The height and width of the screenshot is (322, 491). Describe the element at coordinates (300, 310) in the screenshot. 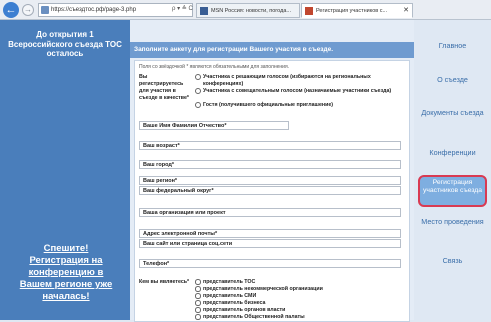

I see `type-option-government: представитель органов власти` at that location.